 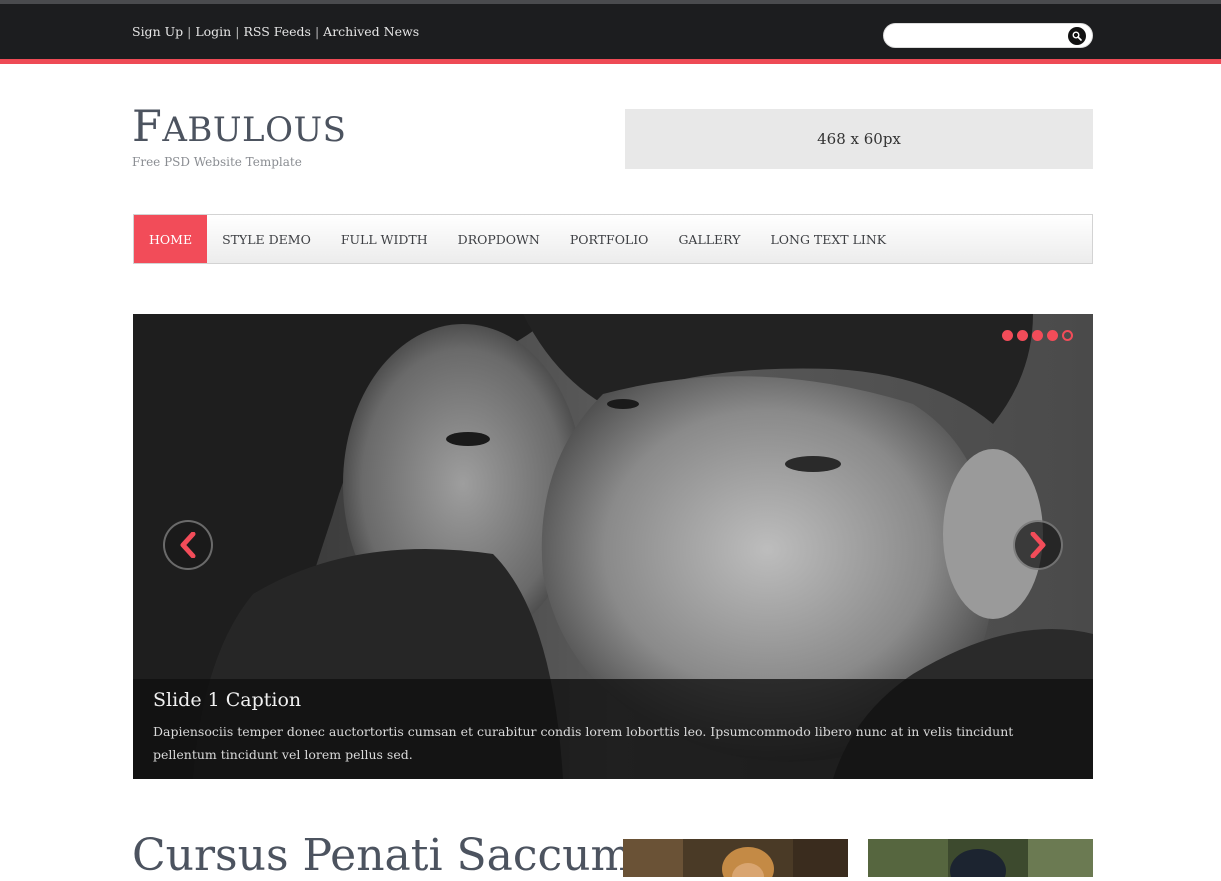 What do you see at coordinates (609, 239) in the screenshot?
I see `nav-item-portfolio: PORTFOLIO` at bounding box center [609, 239].